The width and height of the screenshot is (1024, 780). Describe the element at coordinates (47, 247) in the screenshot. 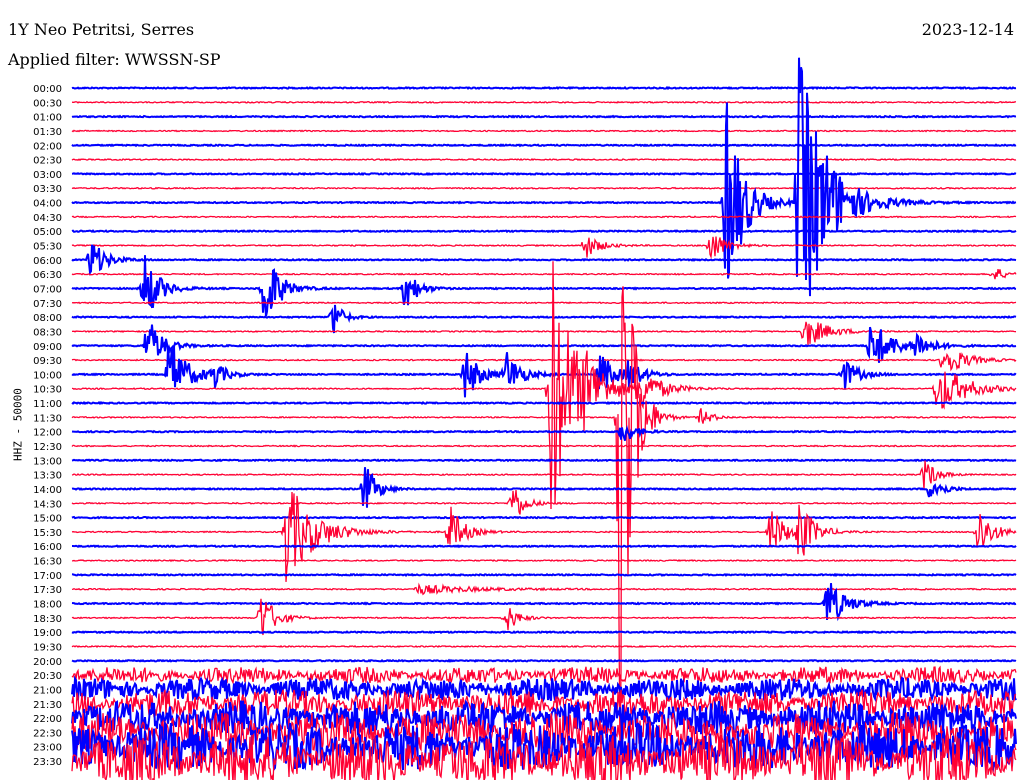

I see `row-time-label: 05:30` at that location.